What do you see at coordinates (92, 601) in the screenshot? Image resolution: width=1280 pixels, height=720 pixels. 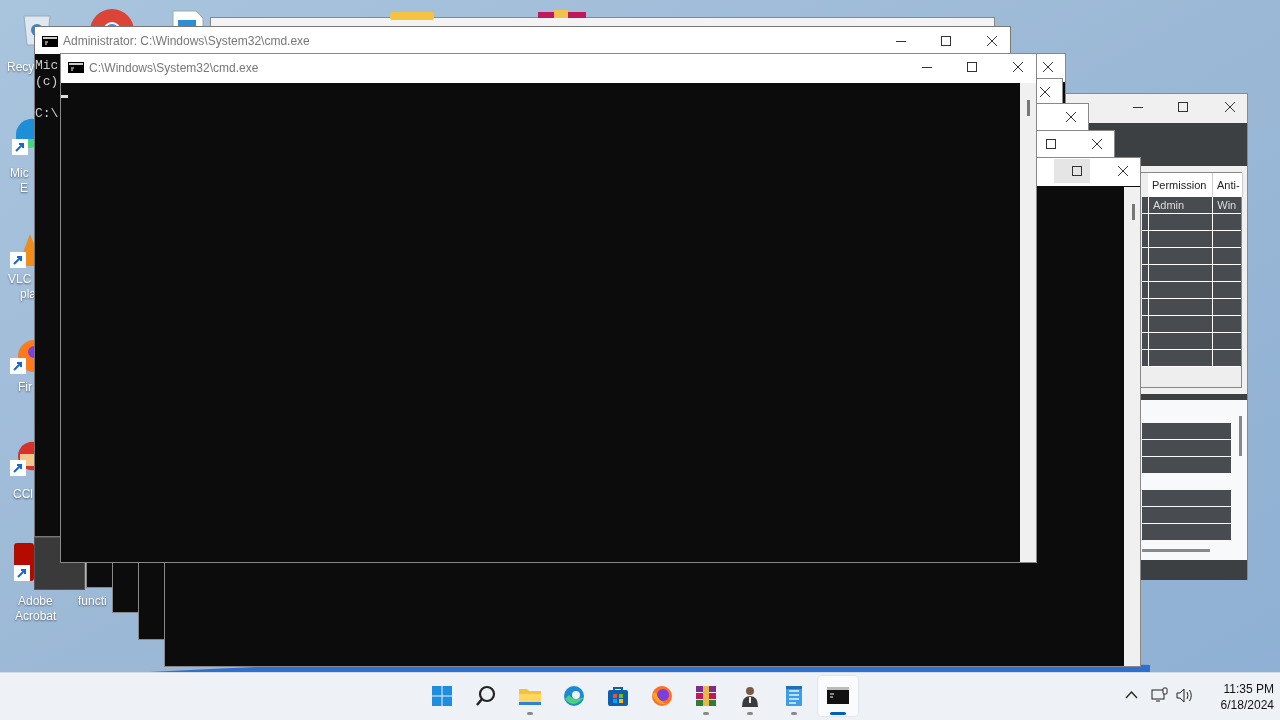 I see `desktop-icon-label: functi` at bounding box center [92, 601].